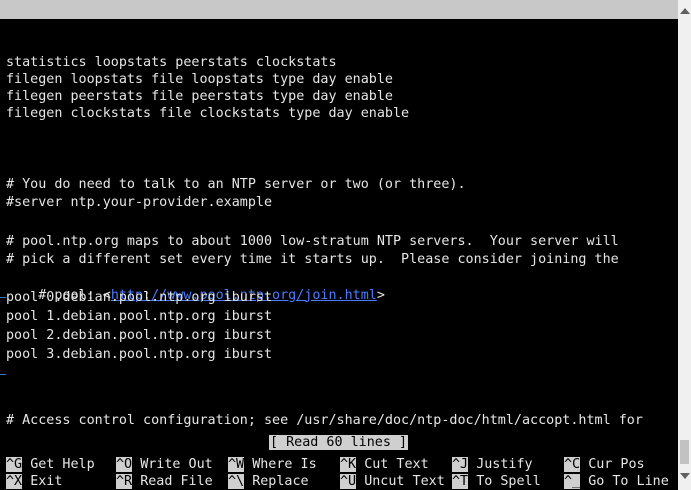 This screenshot has height=490, width=691. Describe the element at coordinates (72, 28) in the screenshot. I see `app-name: GNU nano 3.2` at that location.